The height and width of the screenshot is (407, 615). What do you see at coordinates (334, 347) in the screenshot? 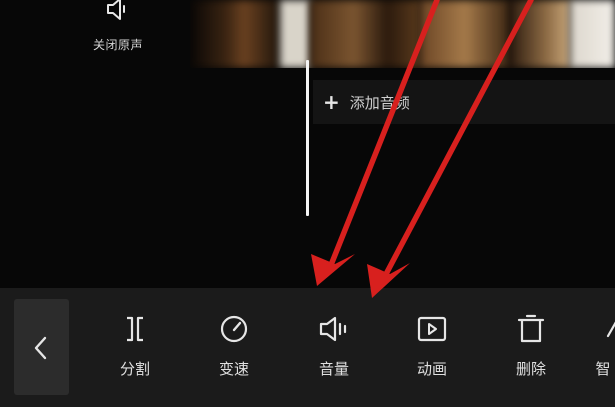
I see `volume-button: 音量` at bounding box center [334, 347].